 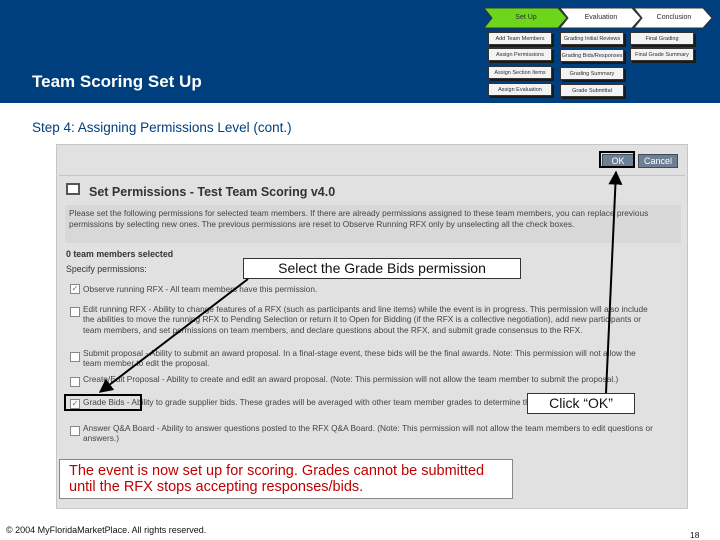 What do you see at coordinates (614, 282) in the screenshot?
I see `ok-arrow` at bounding box center [614, 282].